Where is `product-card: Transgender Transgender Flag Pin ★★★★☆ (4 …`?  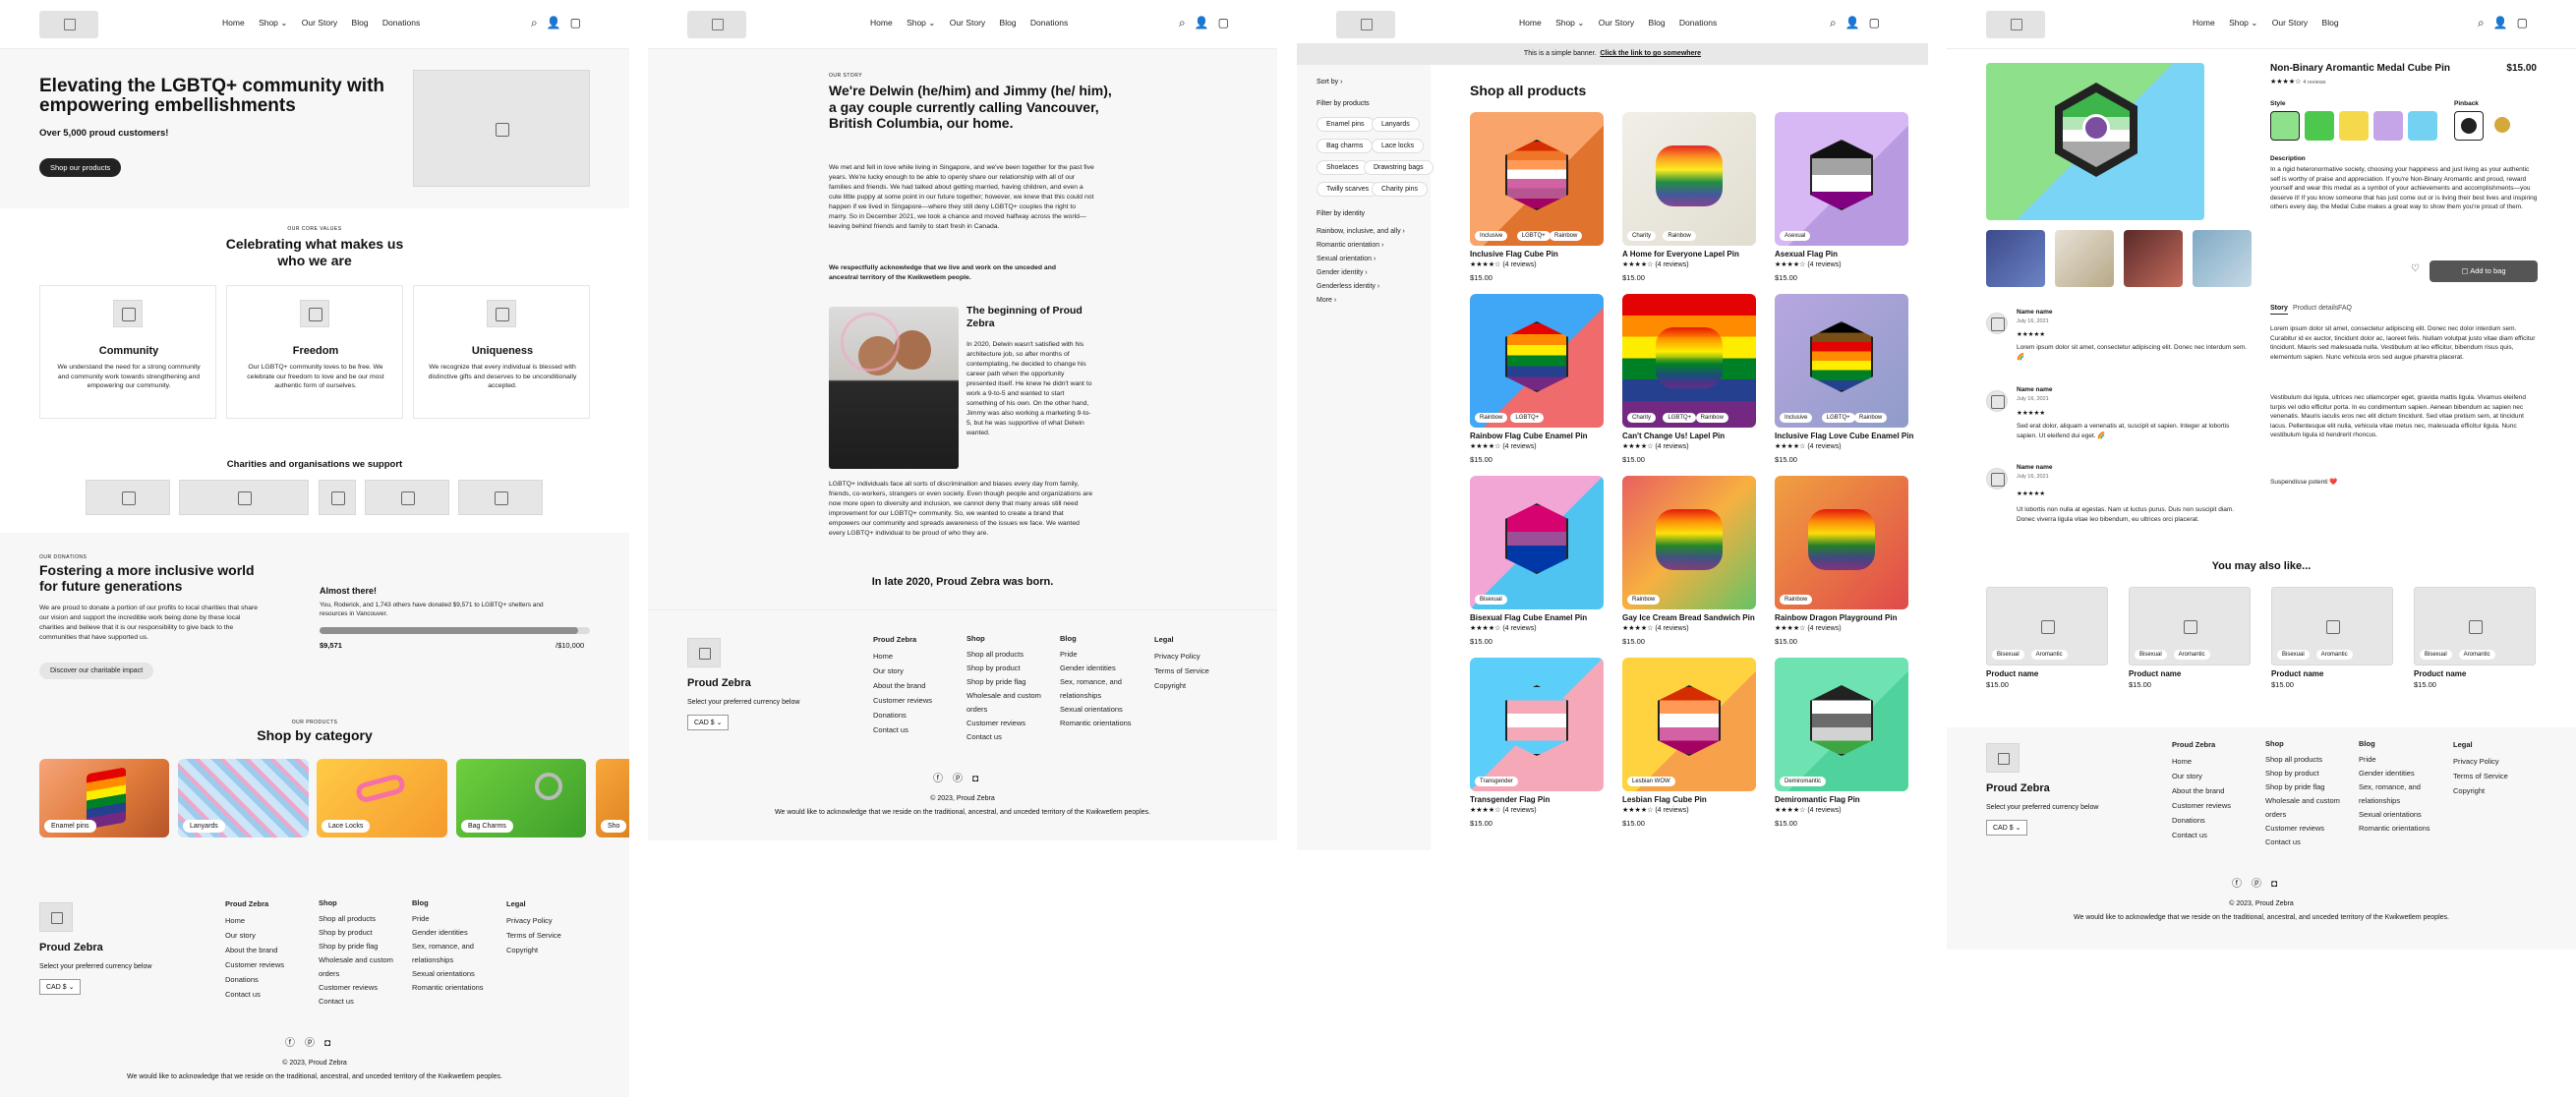 product-card: Transgender Transgender Flag Pin ★★★★☆ (4 … is located at coordinates (1537, 746).